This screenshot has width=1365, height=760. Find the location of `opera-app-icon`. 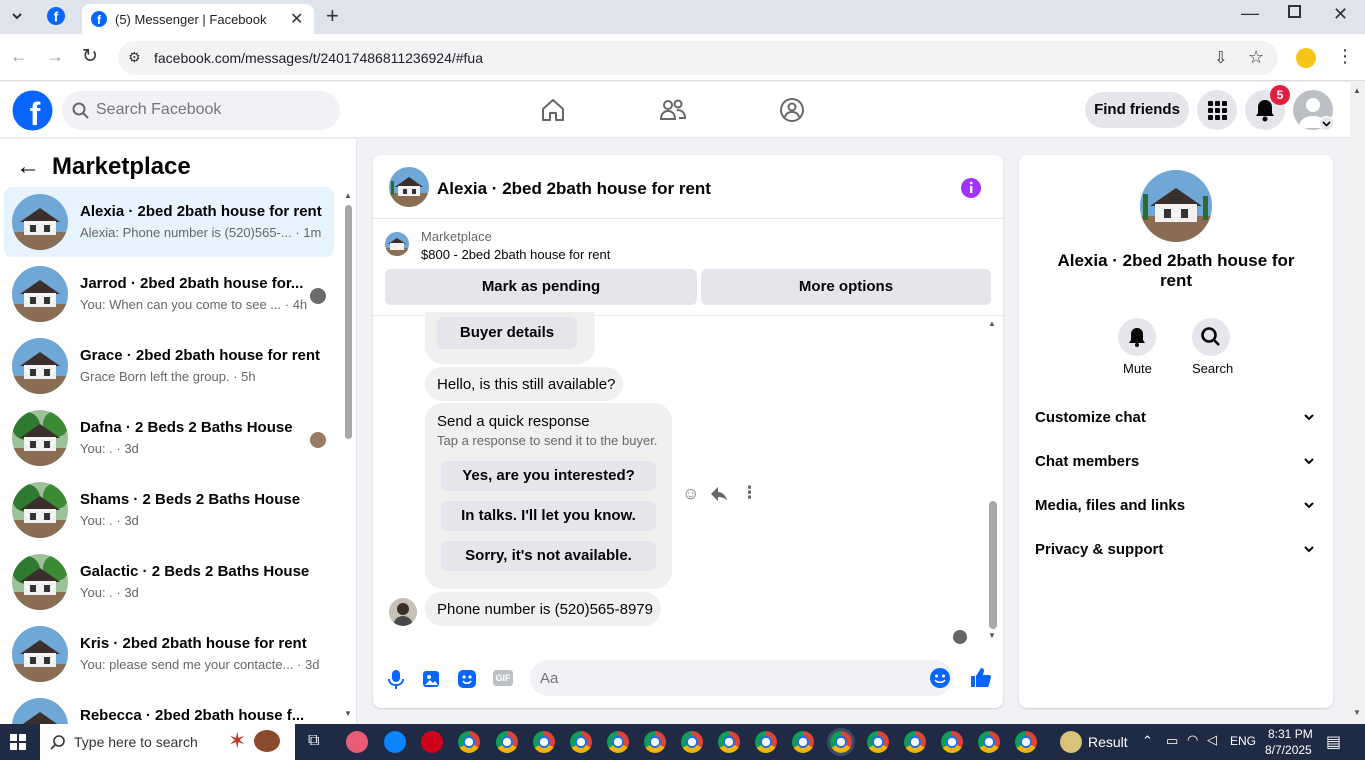

opera-app-icon is located at coordinates (432, 742).